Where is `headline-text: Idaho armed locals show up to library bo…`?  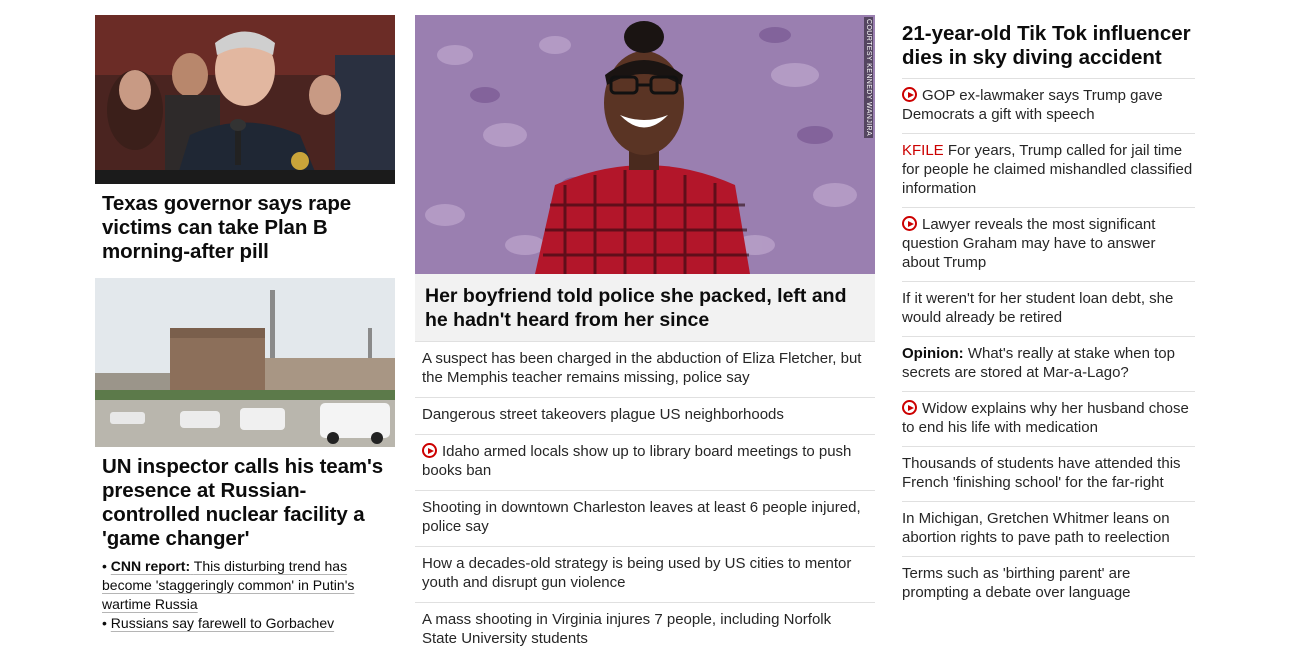
headline-text: Idaho armed locals show up to library bo… is located at coordinates (637, 461).